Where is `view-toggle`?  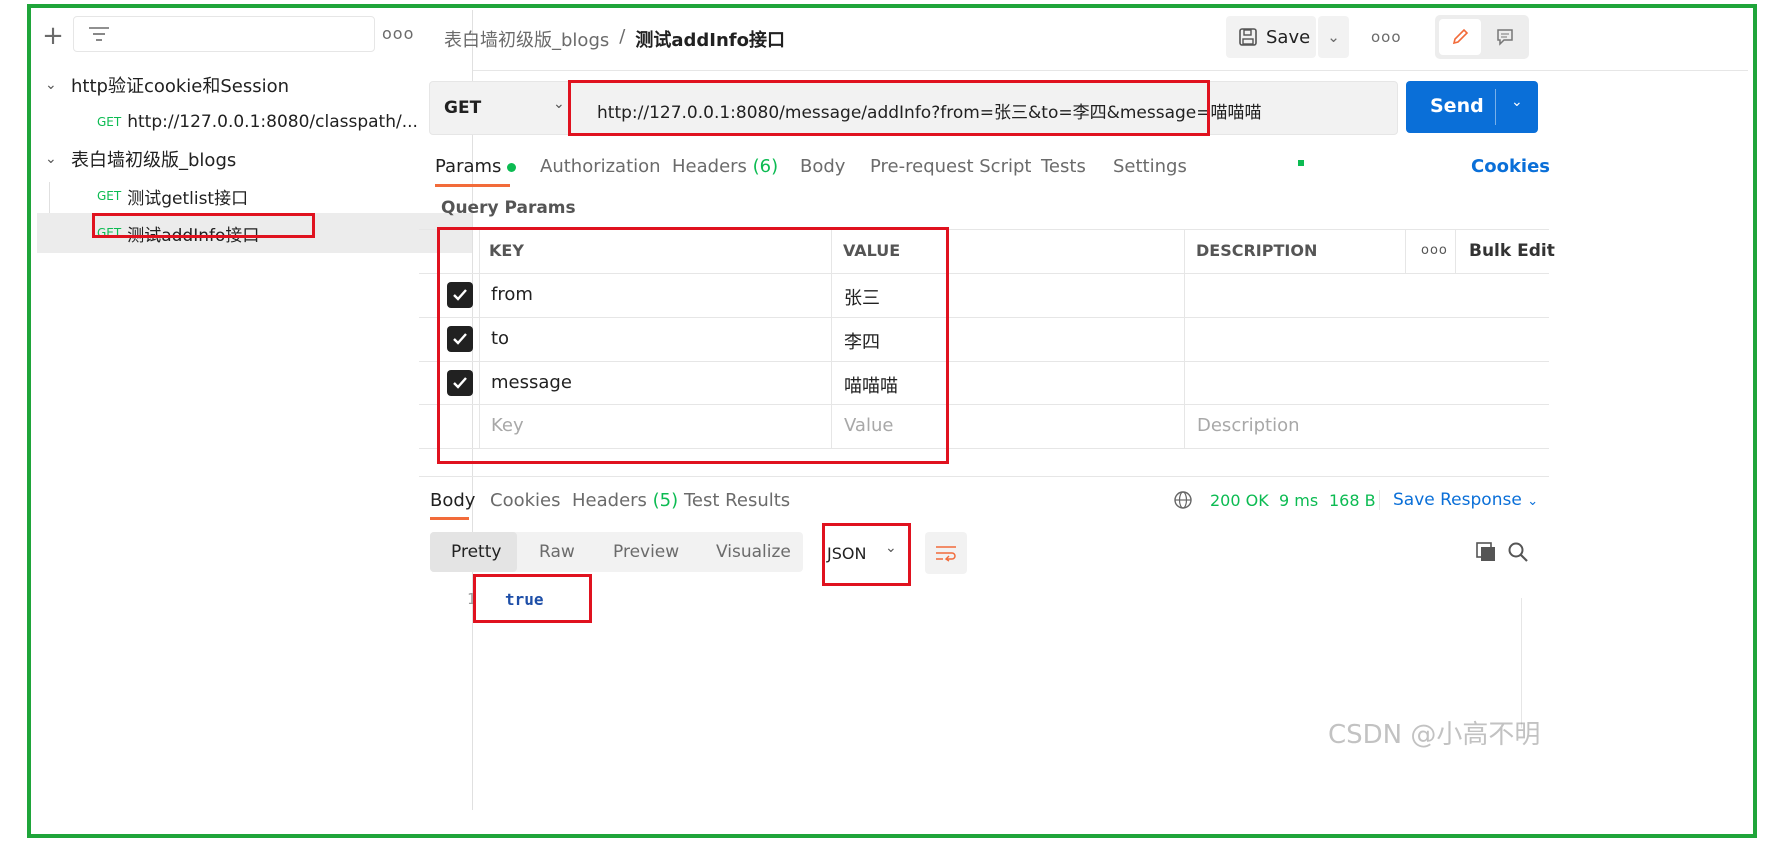
view-toggle is located at coordinates (1482, 37).